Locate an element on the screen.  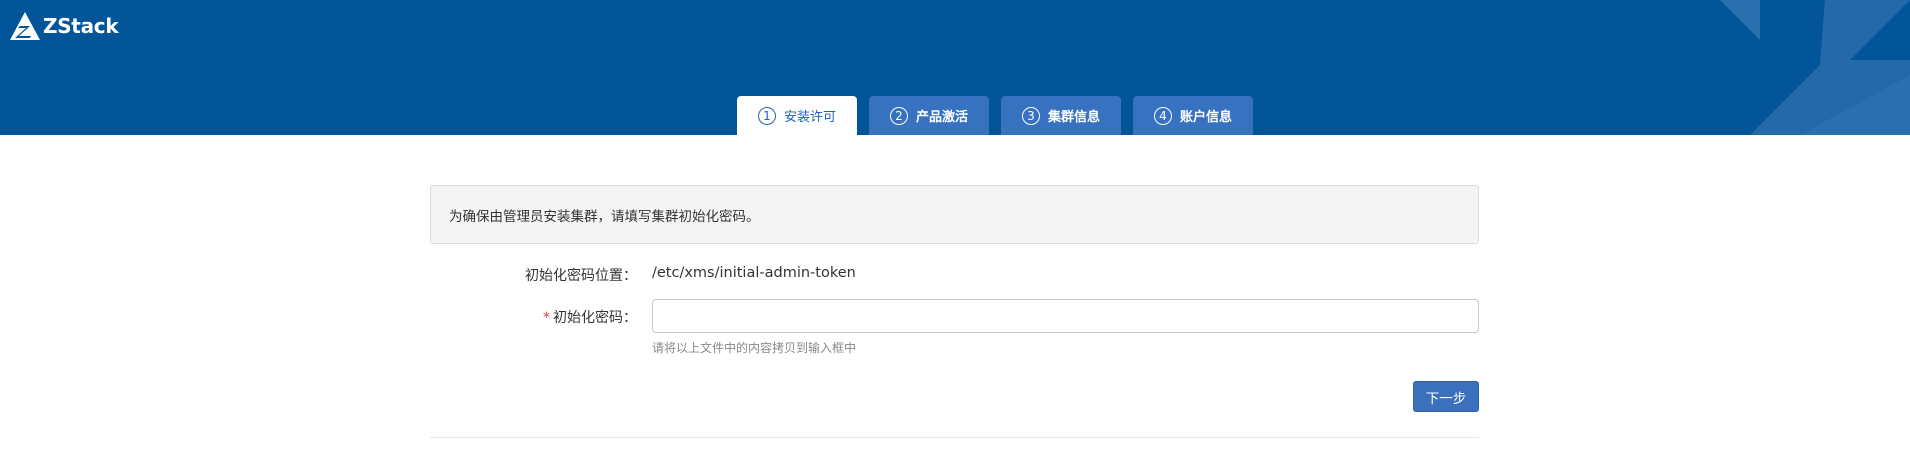
password-label-row: * 初始化密码： is located at coordinates (534, 317).